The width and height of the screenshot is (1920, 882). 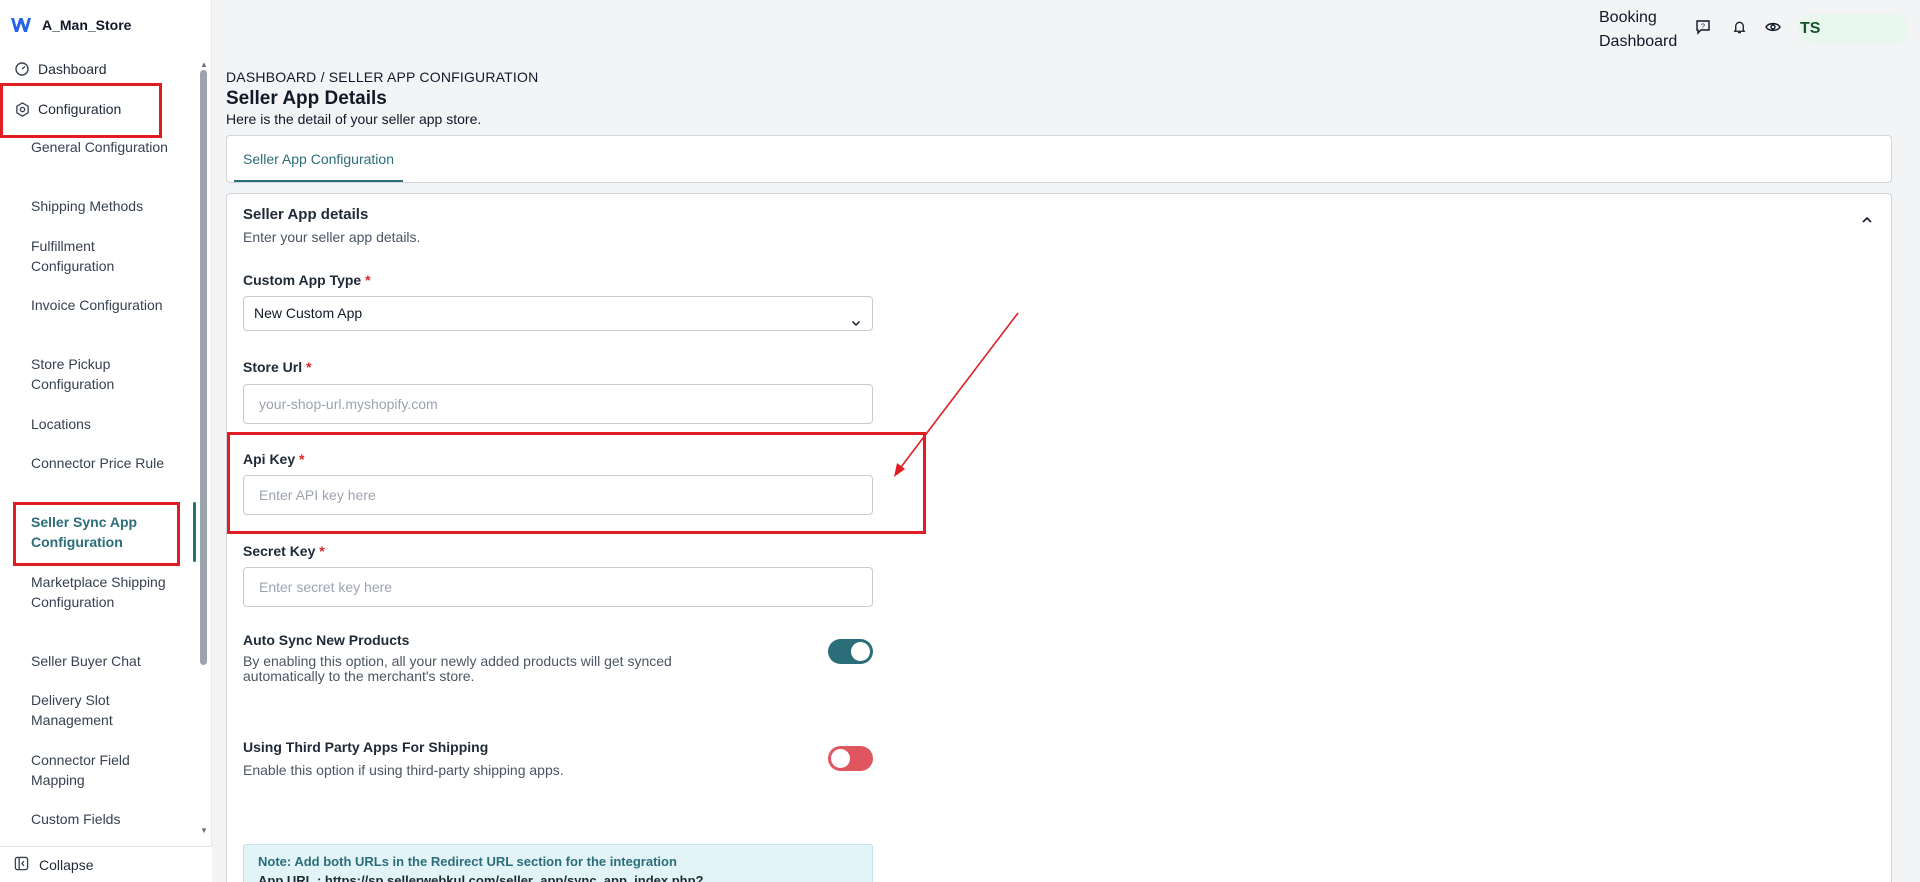 What do you see at coordinates (332, 237) in the screenshot?
I see `section-subtitle: Enter your seller app details.` at bounding box center [332, 237].